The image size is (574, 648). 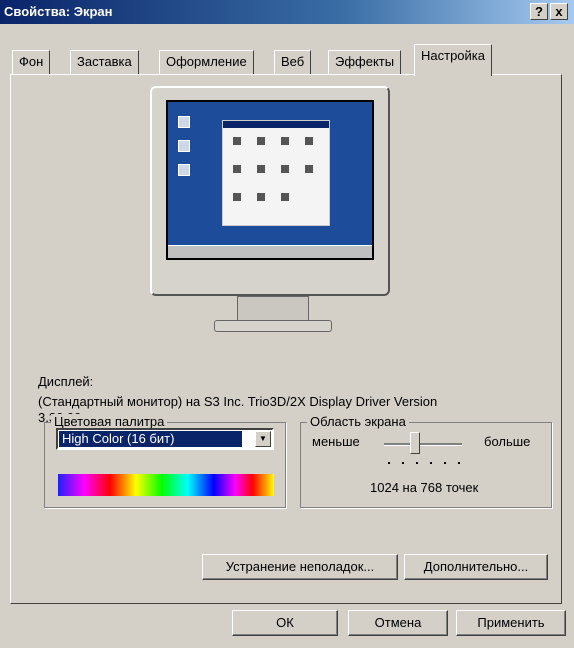 What do you see at coordinates (109, 421) in the screenshot?
I see `color-palette-legend: Цветовая палитра` at bounding box center [109, 421].